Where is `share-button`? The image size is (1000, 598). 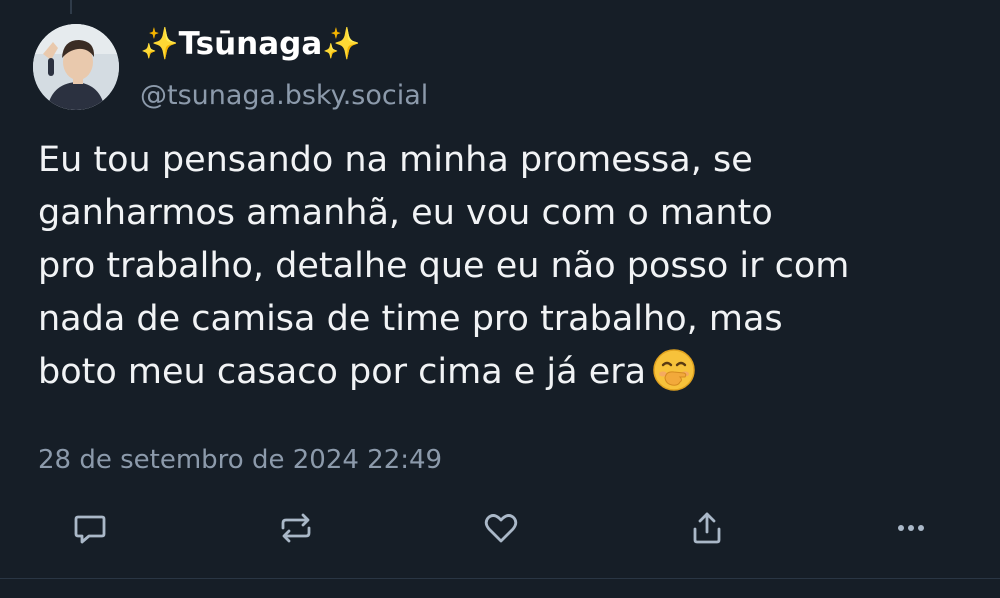 share-button is located at coordinates (707, 528).